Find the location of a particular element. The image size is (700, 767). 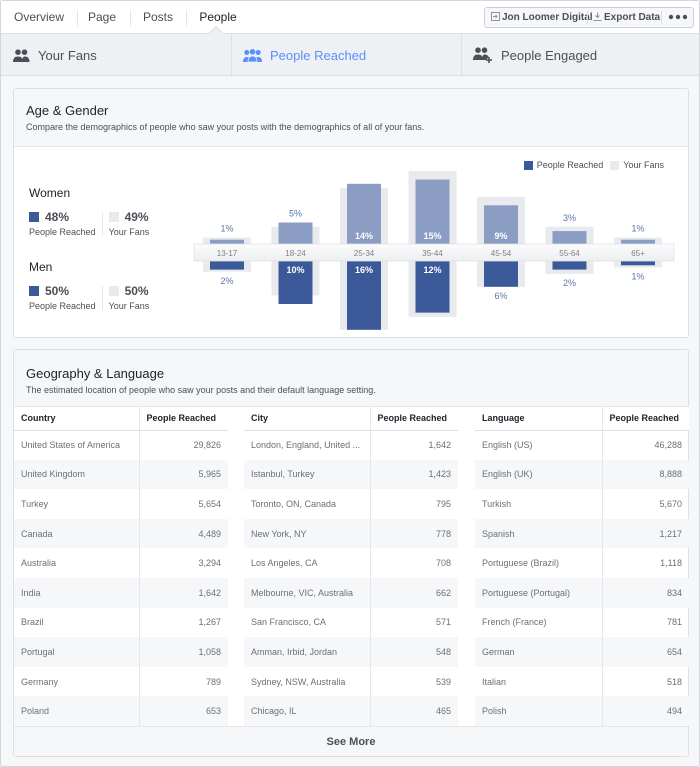

row-value-cell: 1,642 is located at coordinates (439, 445).